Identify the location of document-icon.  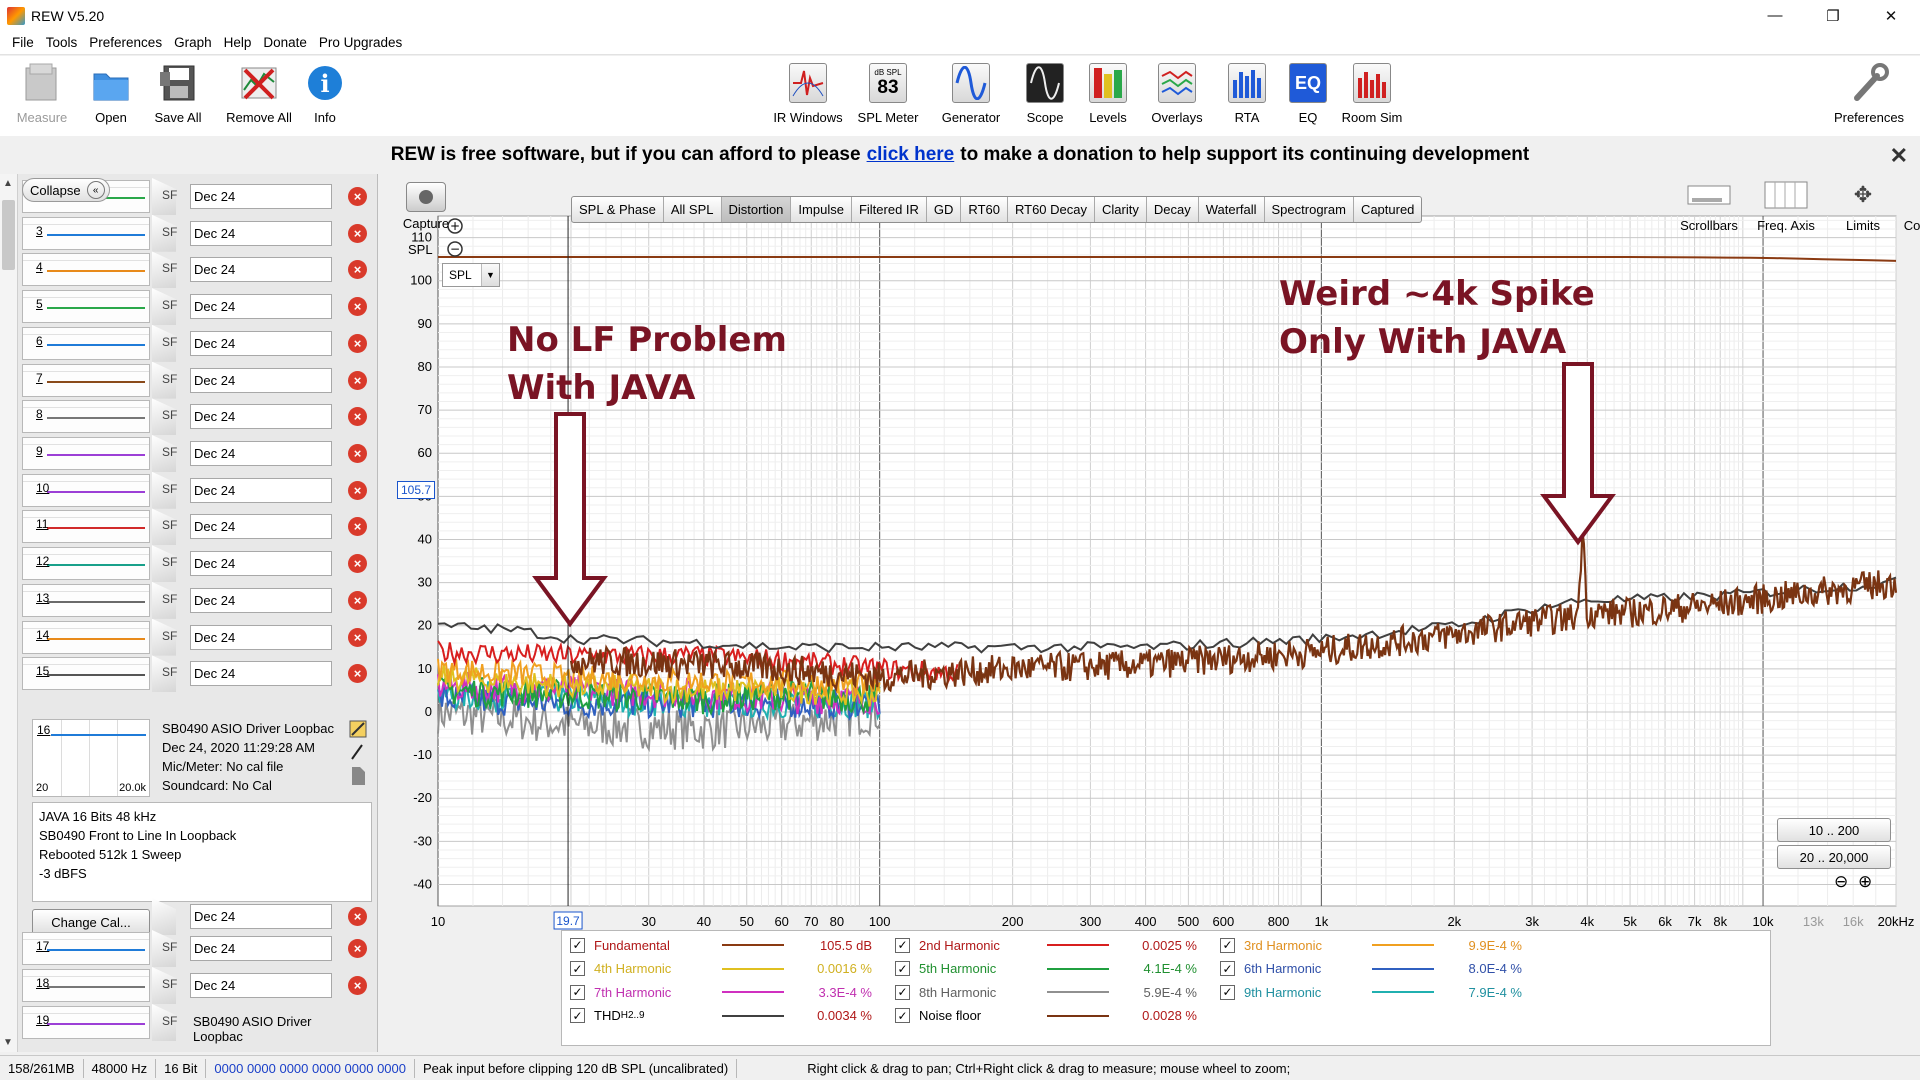
(358, 776).